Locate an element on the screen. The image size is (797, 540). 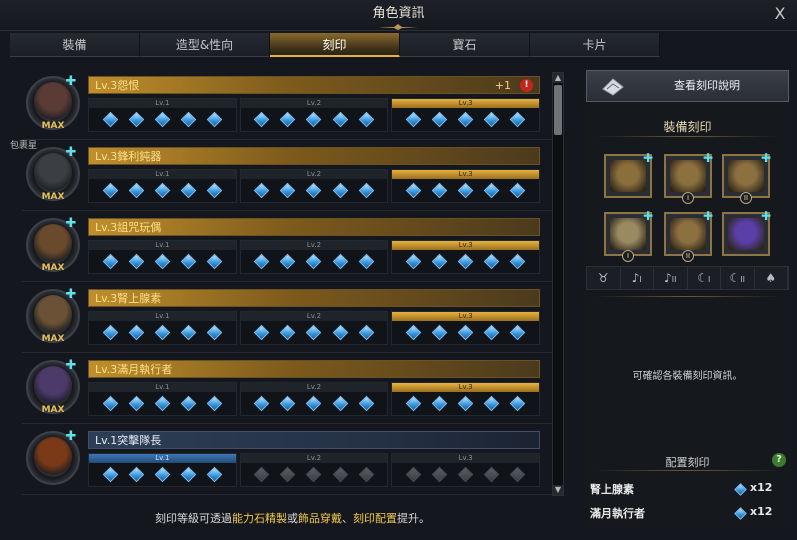
earring-icon: ♪II is located at coordinates (671, 278).